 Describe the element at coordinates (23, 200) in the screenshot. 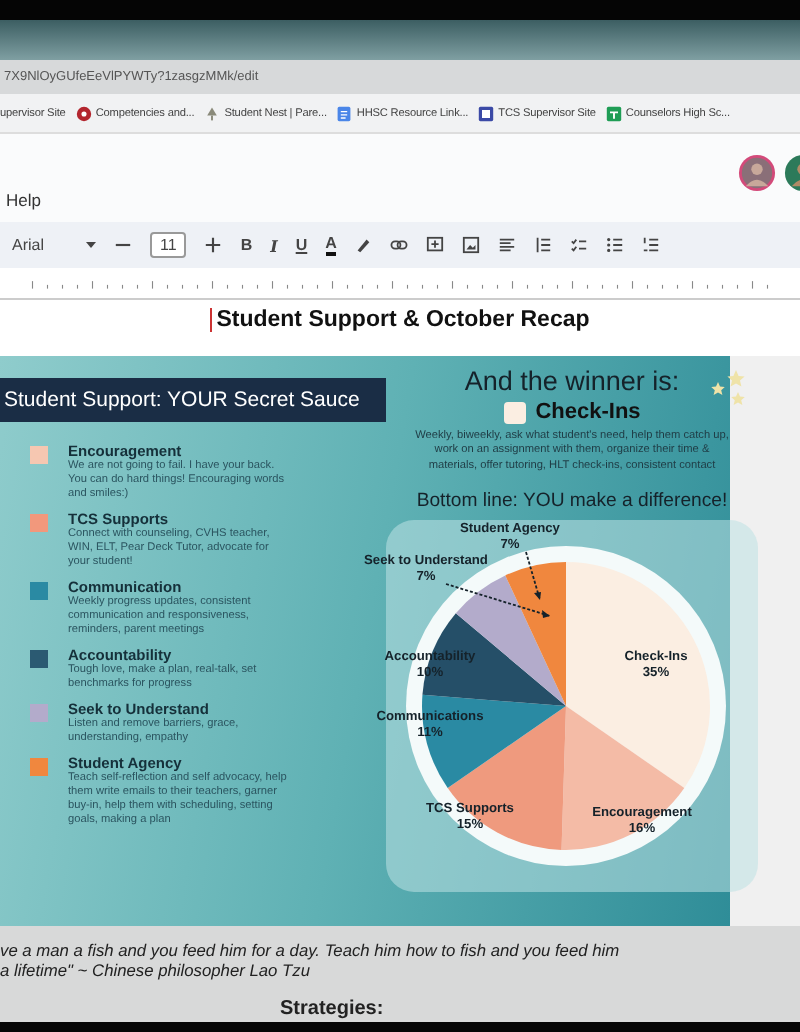

I see `menu-item: Help` at that location.